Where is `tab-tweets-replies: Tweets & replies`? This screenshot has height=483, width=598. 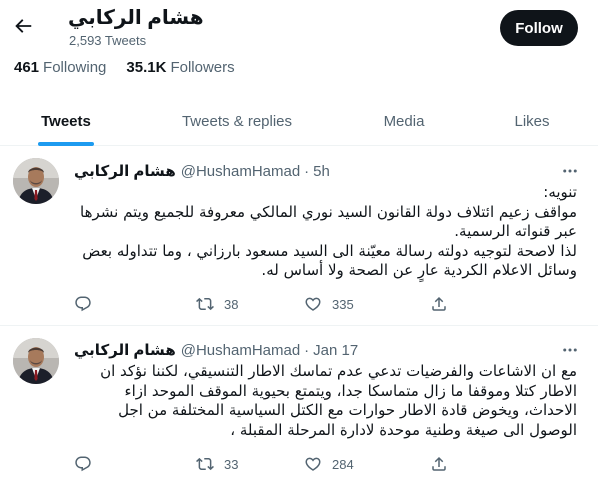 tab-tweets-replies: Tweets & replies is located at coordinates (237, 121).